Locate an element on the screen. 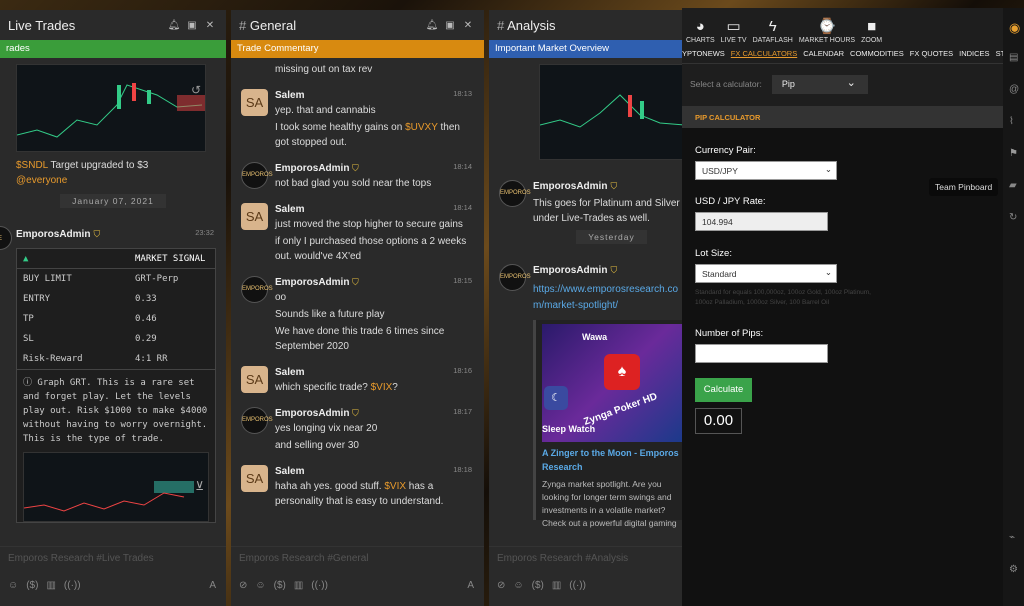 The height and width of the screenshot is (606, 1024). rate-field: 104.994 is located at coordinates (761, 221).